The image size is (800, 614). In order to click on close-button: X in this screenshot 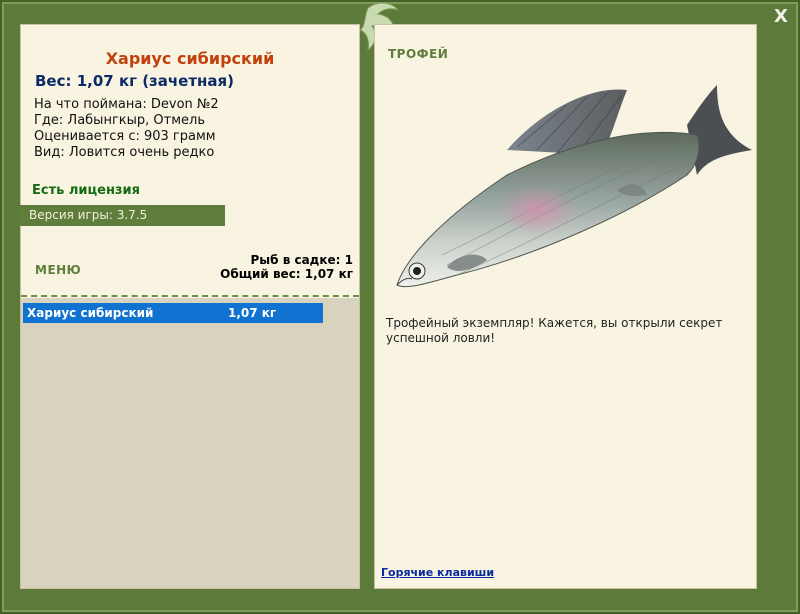, I will do `click(781, 17)`.